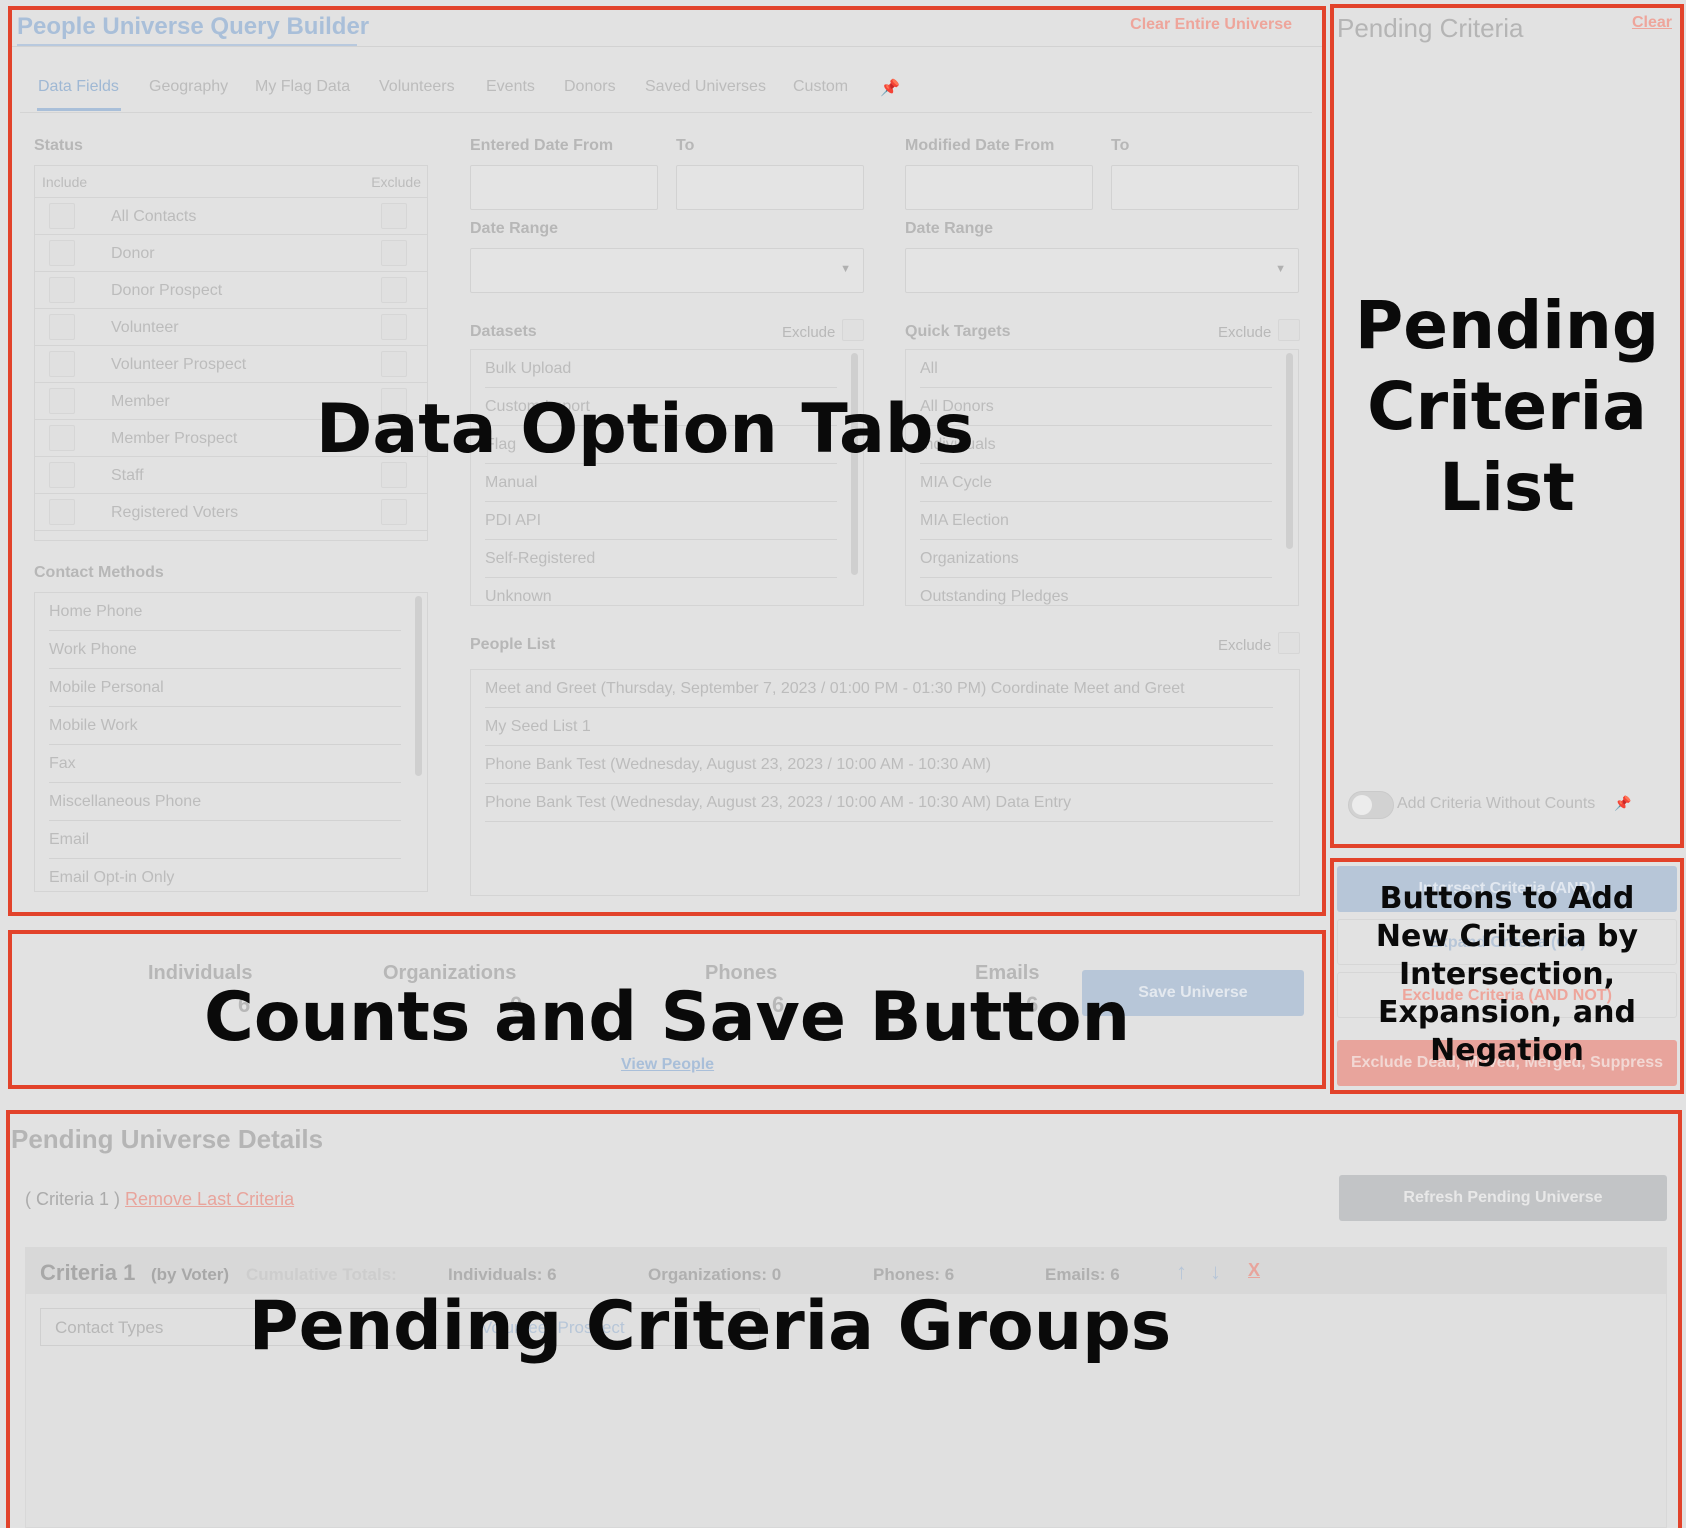 The width and height of the screenshot is (1686, 1528). What do you see at coordinates (193, 26) in the screenshot?
I see `page-title: People Universe Query Builder` at bounding box center [193, 26].